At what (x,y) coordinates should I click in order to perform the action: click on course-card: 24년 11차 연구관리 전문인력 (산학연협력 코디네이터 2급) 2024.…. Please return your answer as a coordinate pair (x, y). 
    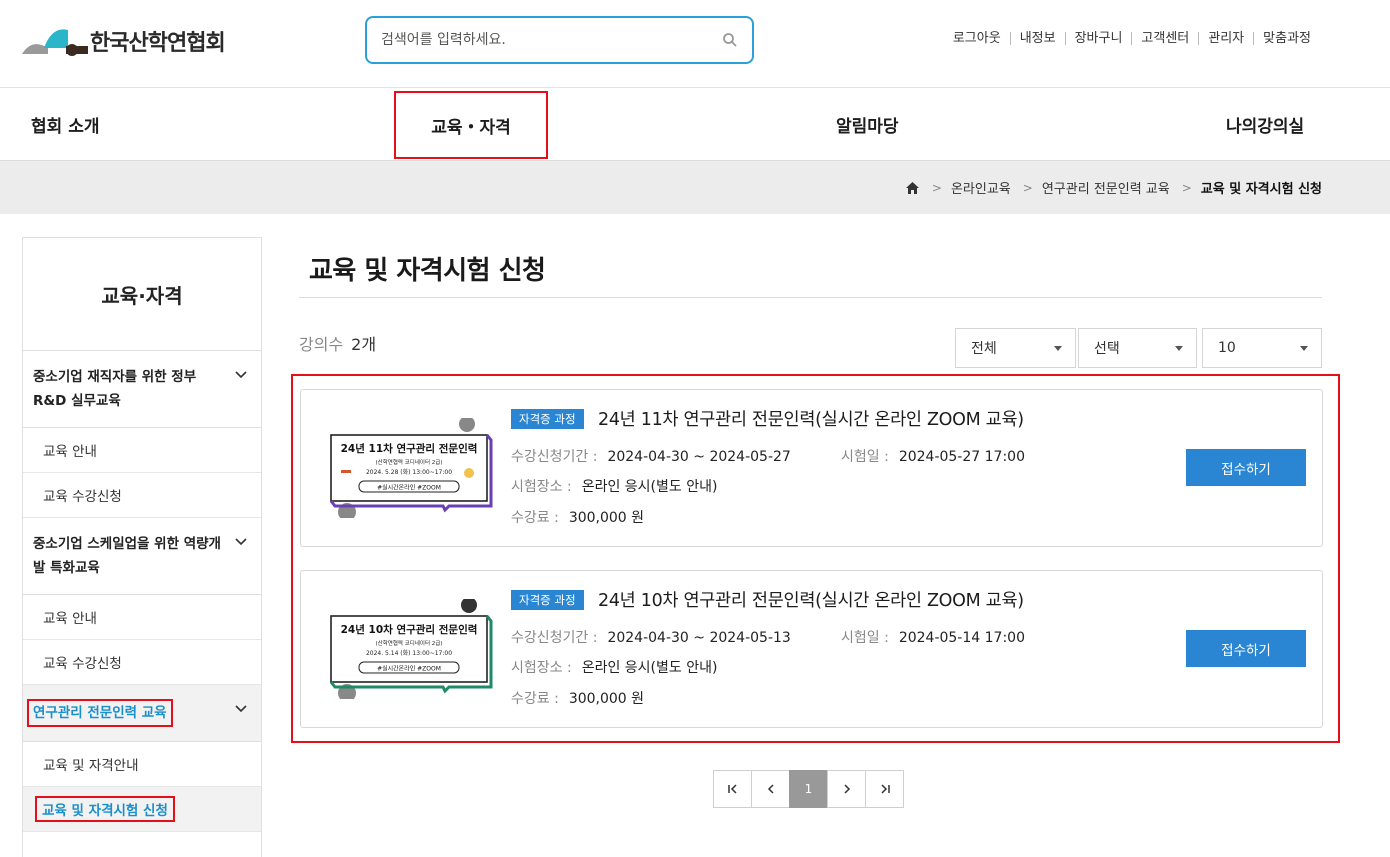
    Looking at the image, I should click on (811, 468).